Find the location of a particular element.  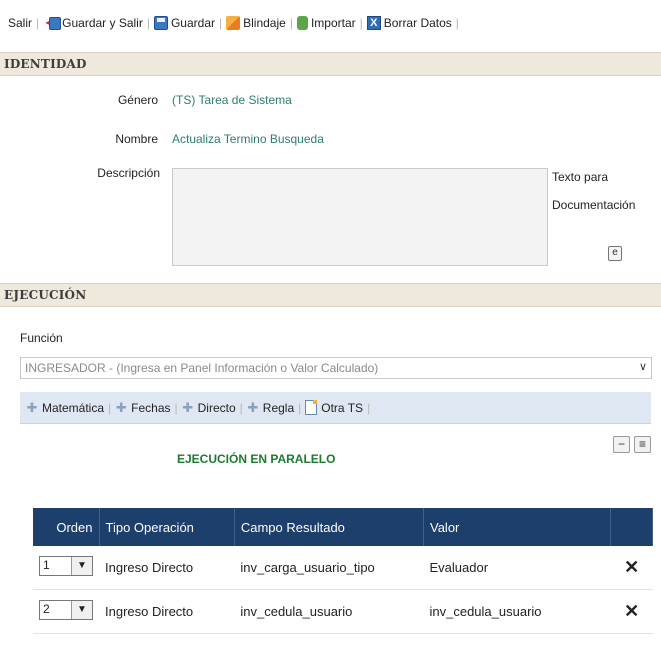

shield-button: Blindaje is located at coordinates (256, 23).